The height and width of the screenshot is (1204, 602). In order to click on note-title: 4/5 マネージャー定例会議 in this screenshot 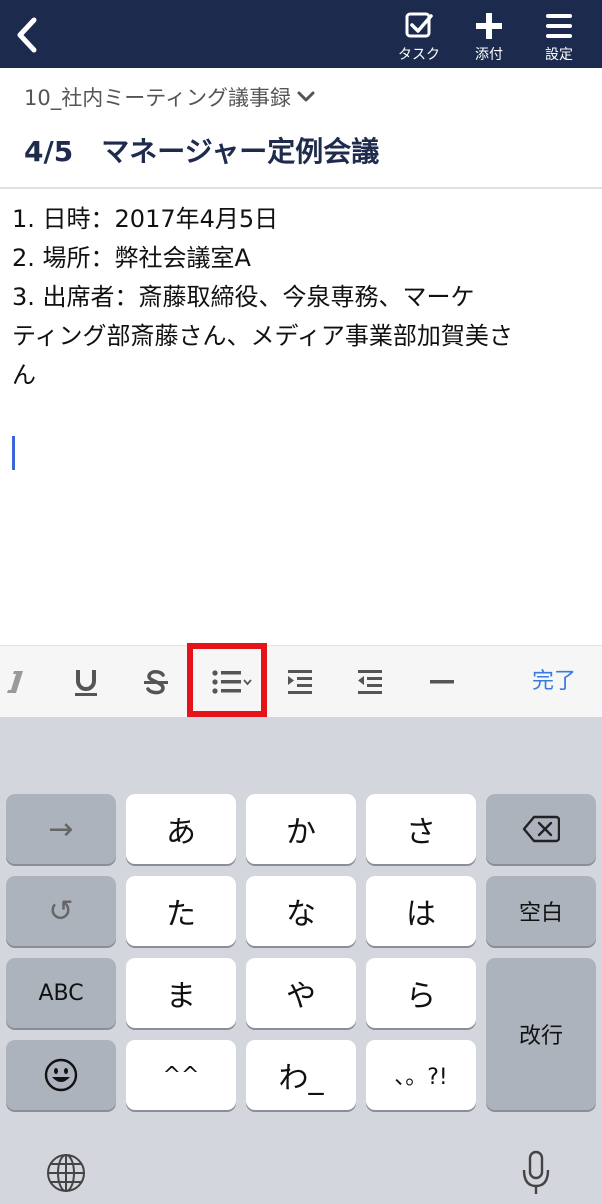, I will do `click(201, 150)`.